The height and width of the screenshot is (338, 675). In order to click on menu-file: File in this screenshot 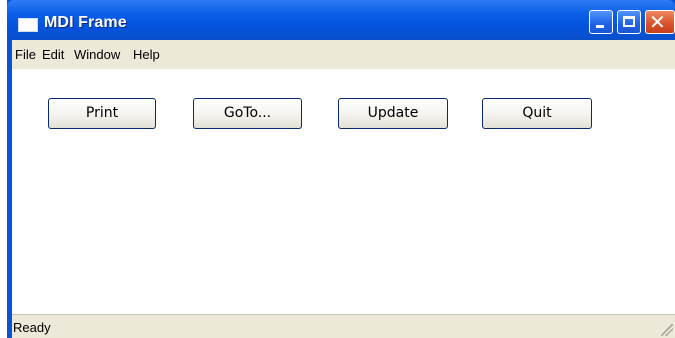, I will do `click(25, 54)`.